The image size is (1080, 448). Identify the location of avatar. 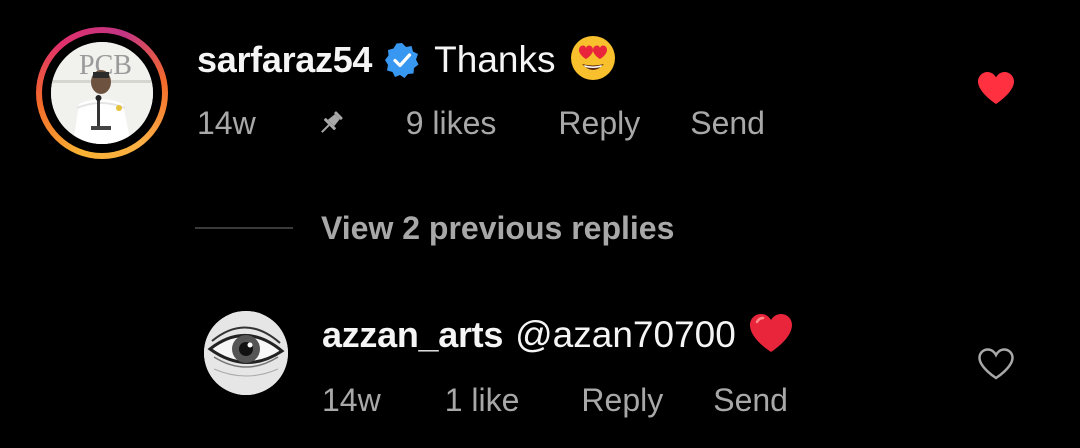
(246, 353).